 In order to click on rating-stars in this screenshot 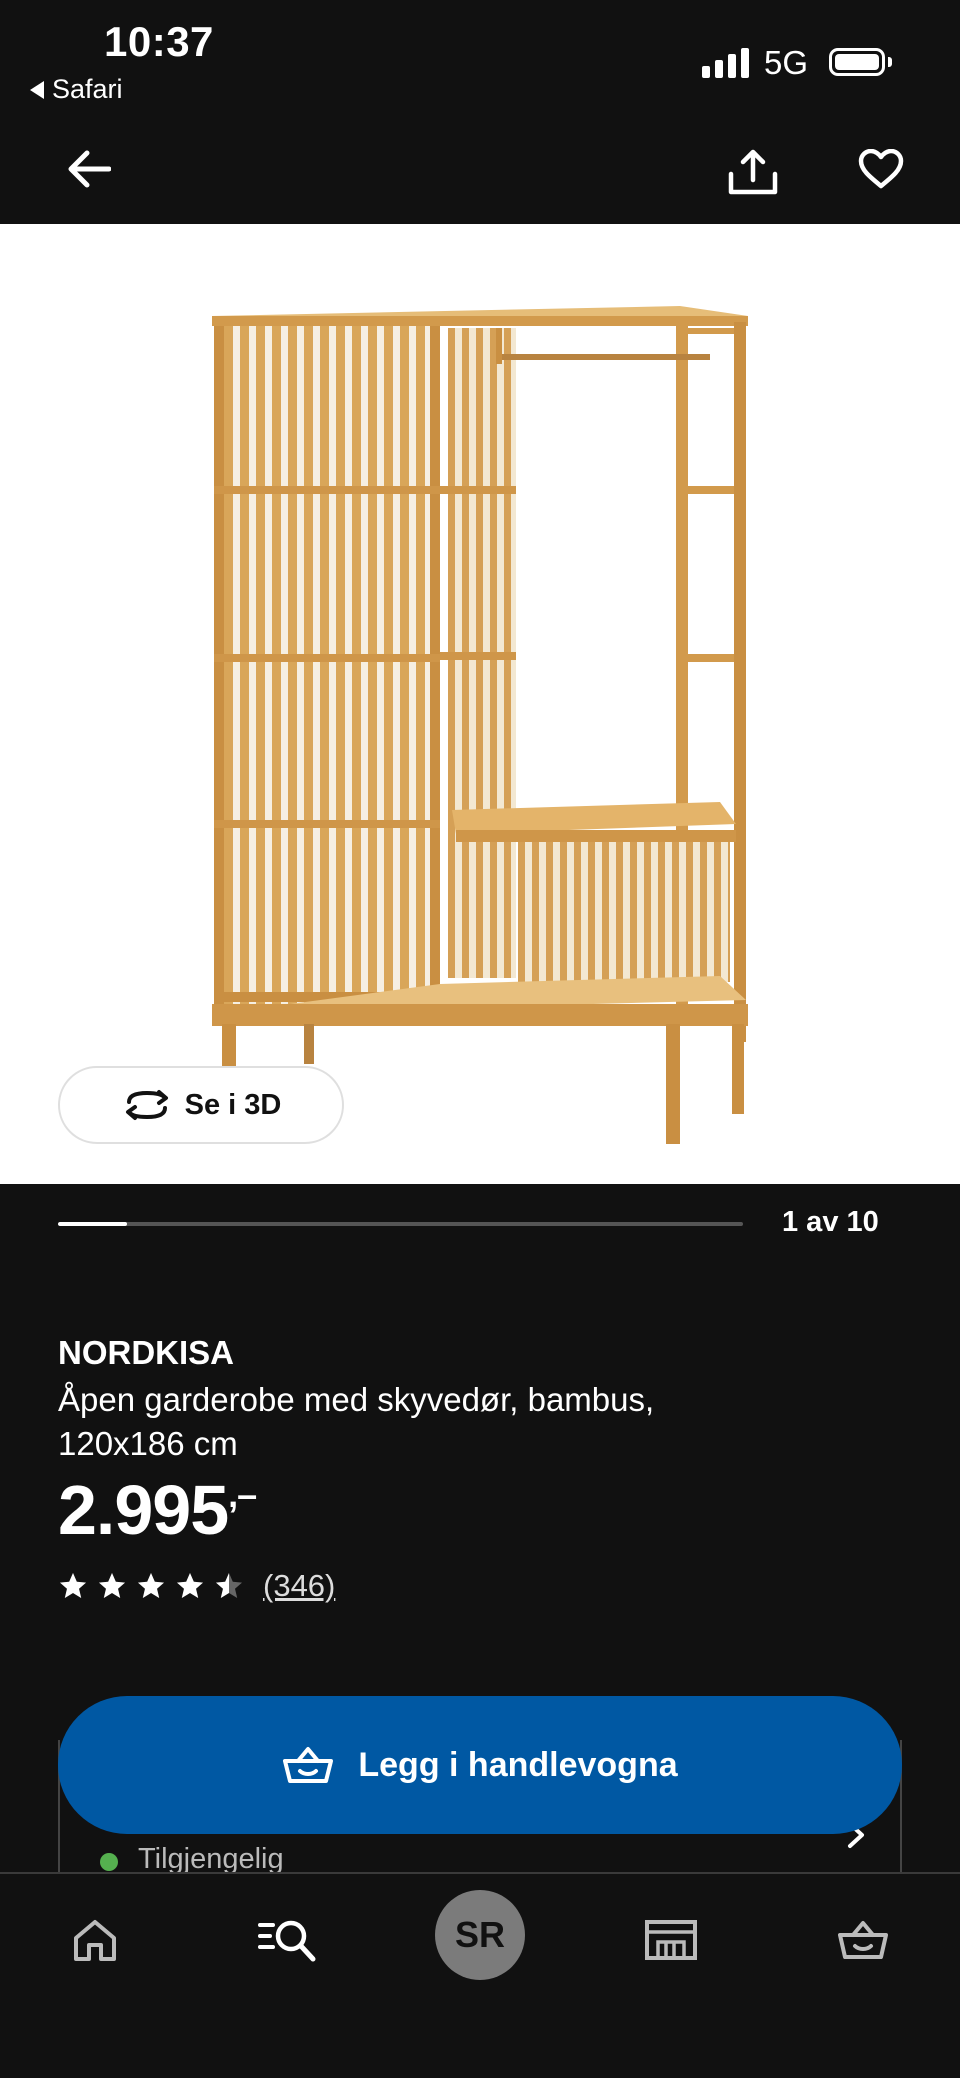, I will do `click(151, 1586)`.